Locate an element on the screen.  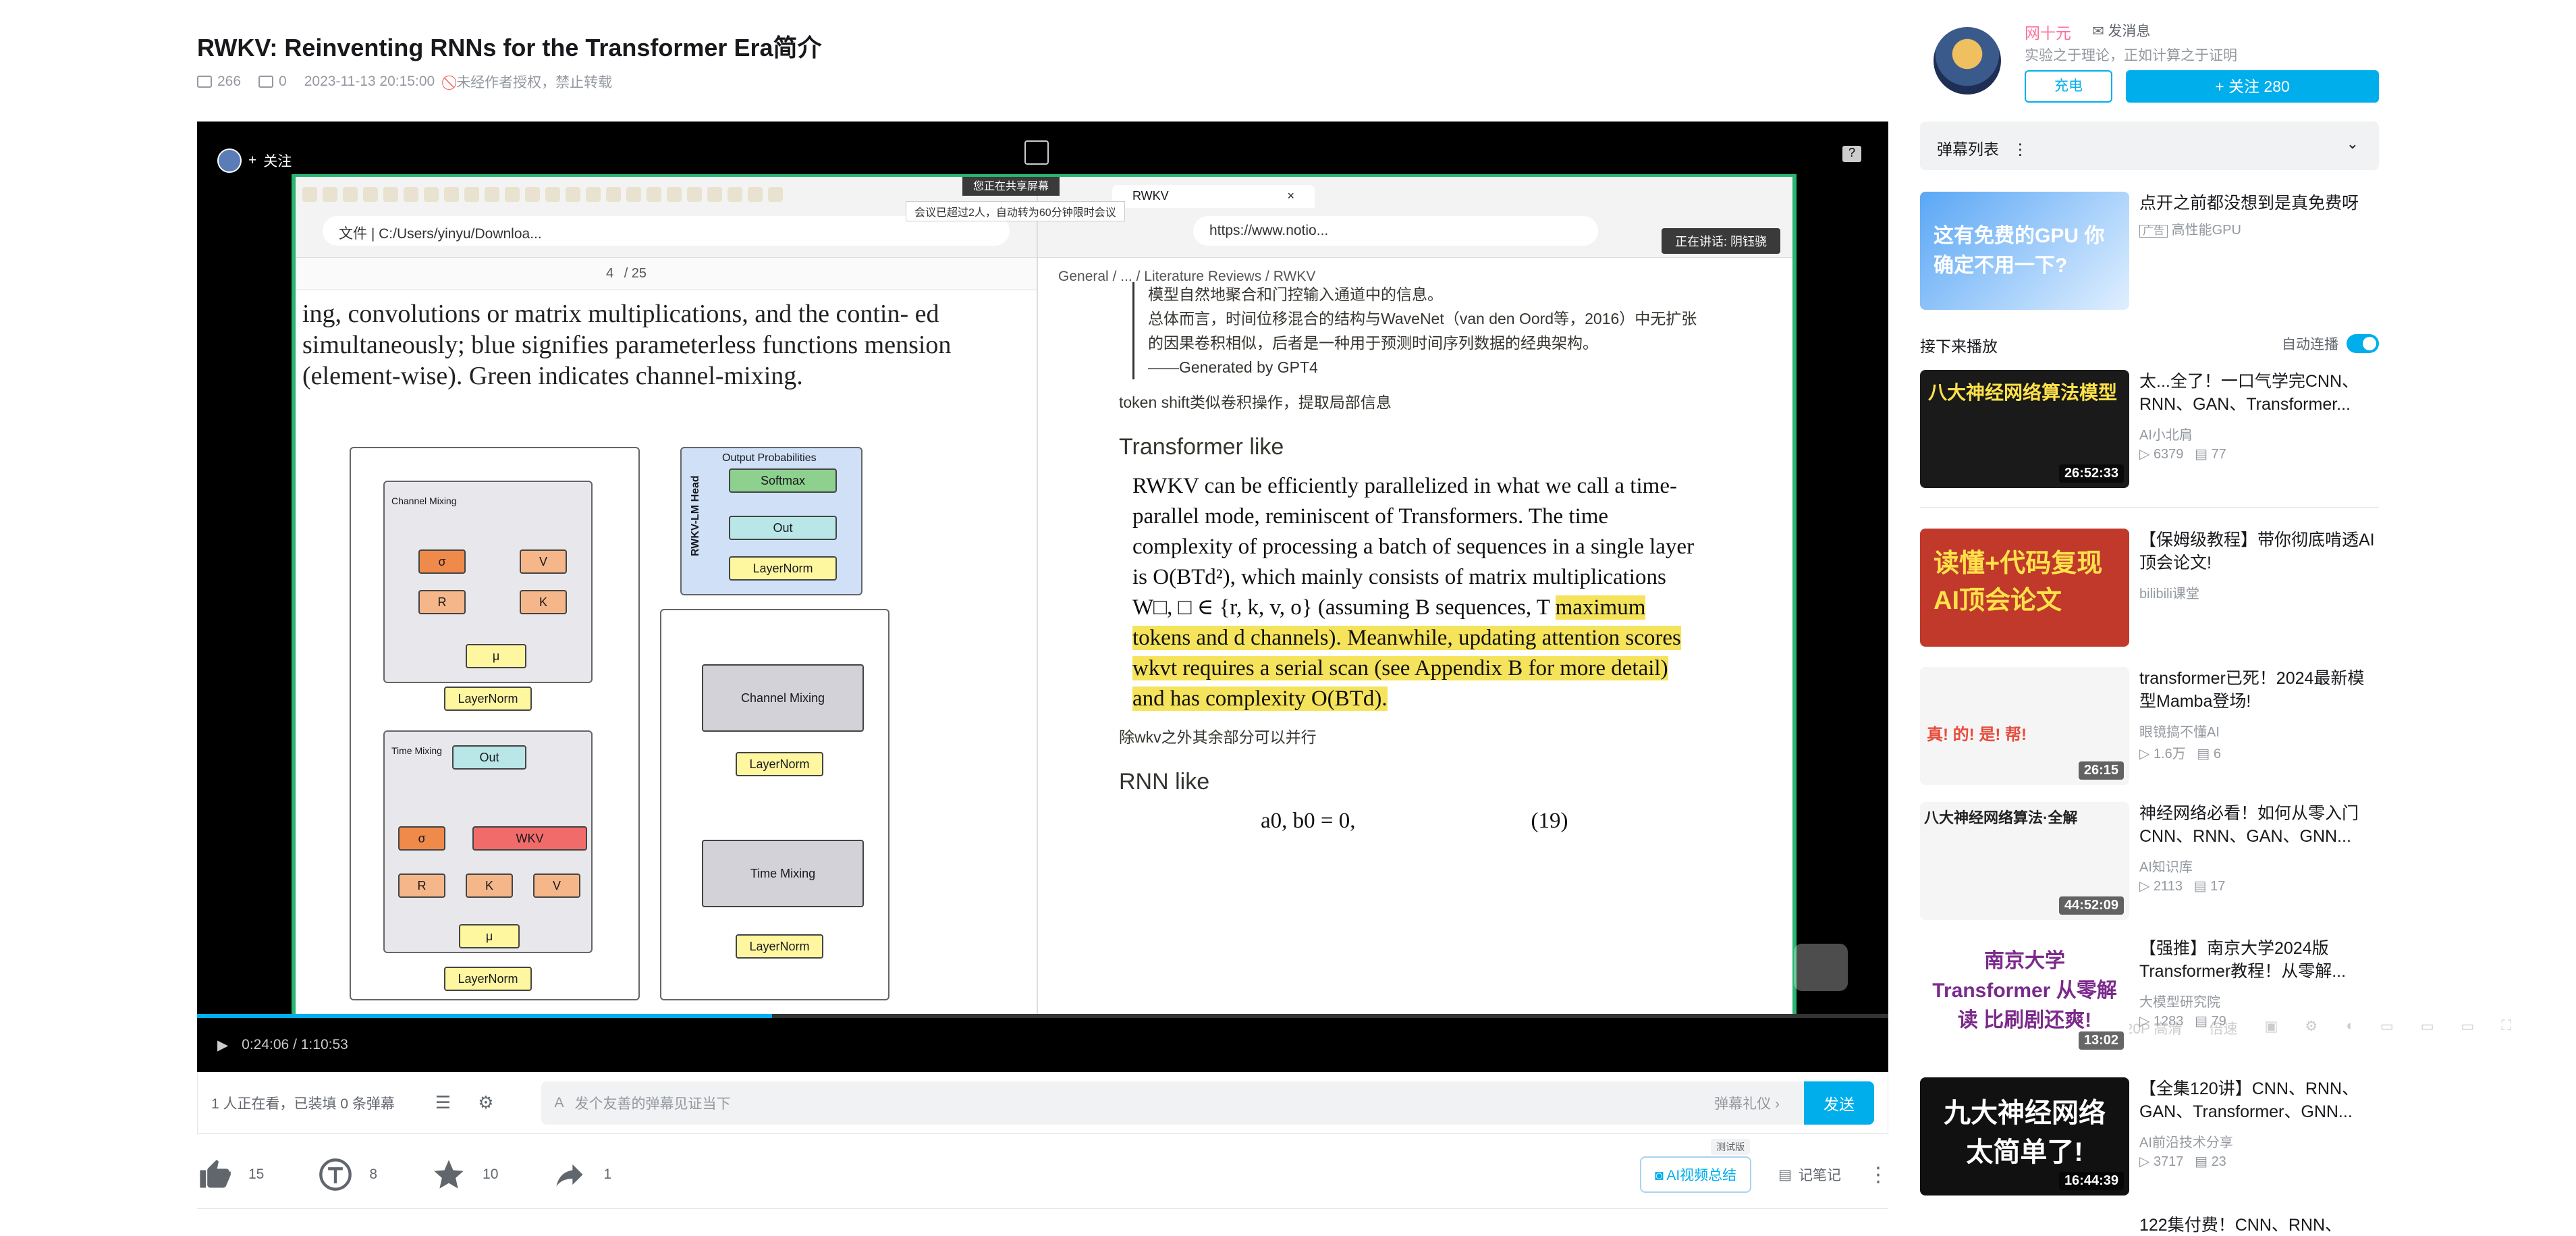
share-icon is located at coordinates (569, 1175).